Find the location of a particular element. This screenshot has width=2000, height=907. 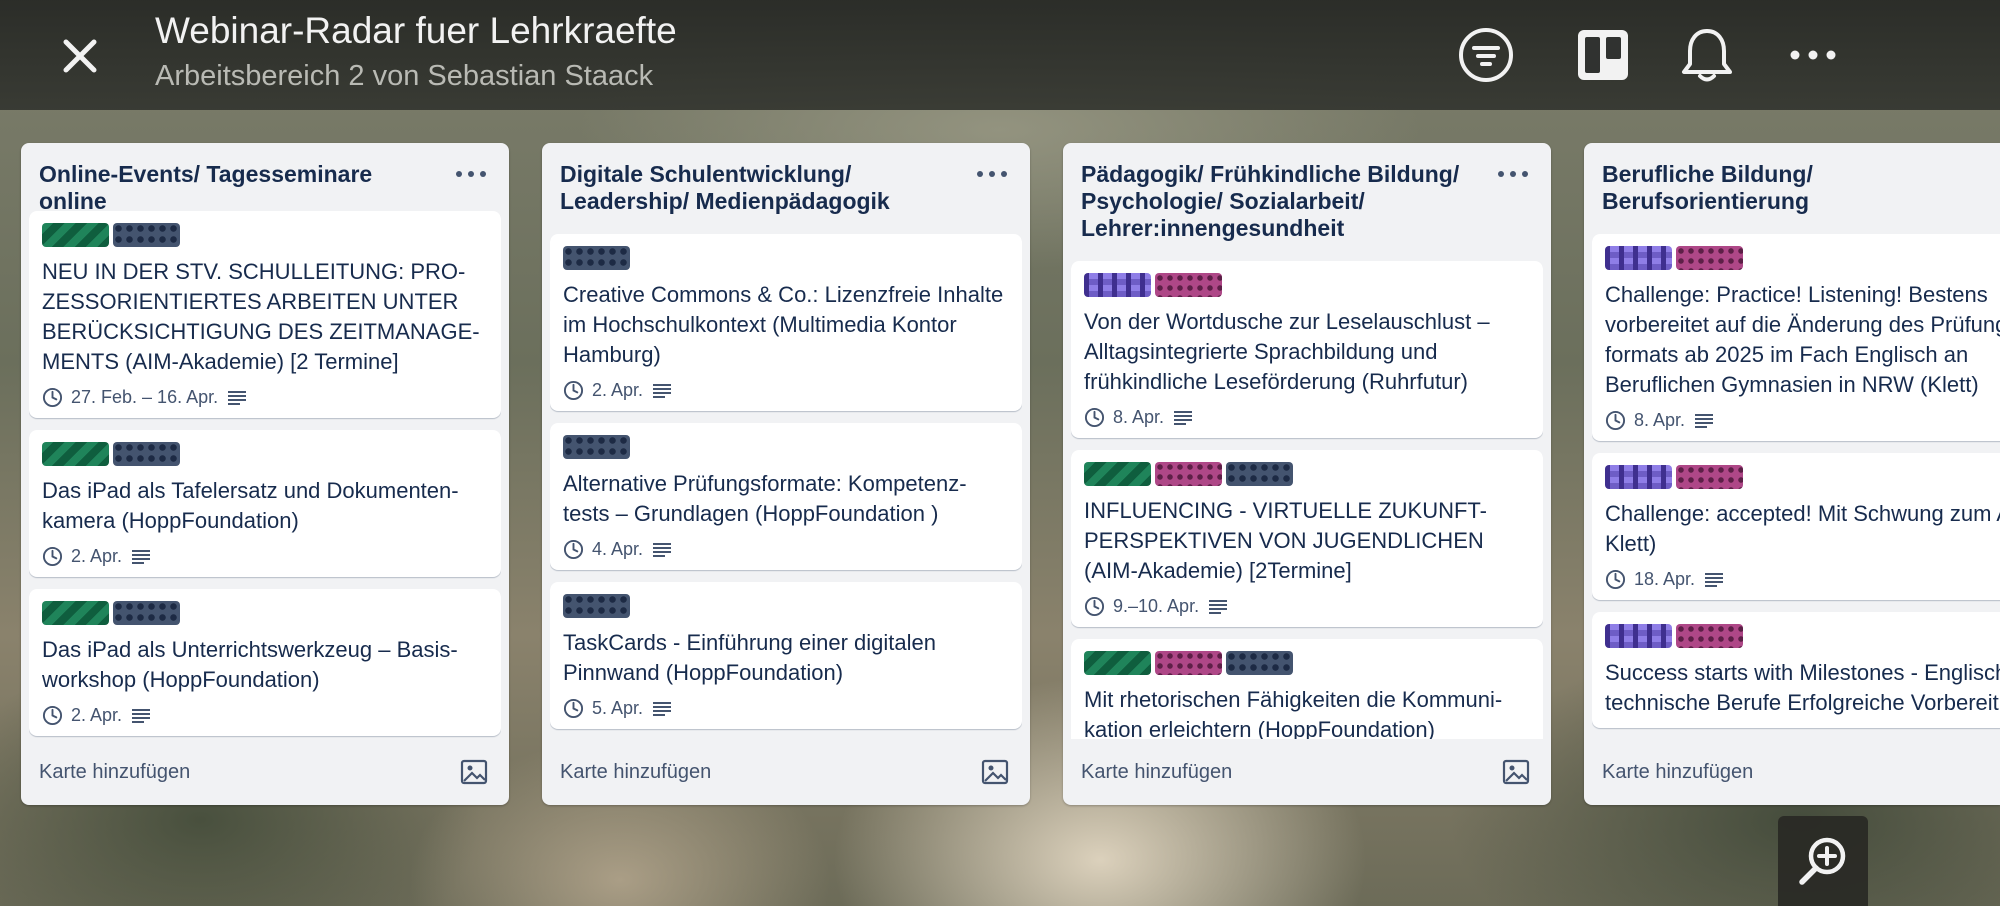

notifications-button is located at coordinates (1707, 55).